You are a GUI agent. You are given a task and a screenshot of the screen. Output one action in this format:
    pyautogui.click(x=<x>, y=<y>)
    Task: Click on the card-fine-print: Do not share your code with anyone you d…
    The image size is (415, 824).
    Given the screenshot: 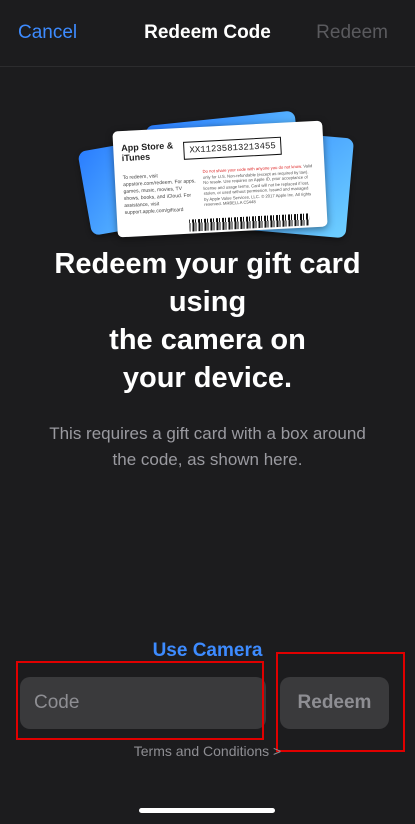 What is the action you would take?
    pyautogui.click(x=258, y=185)
    